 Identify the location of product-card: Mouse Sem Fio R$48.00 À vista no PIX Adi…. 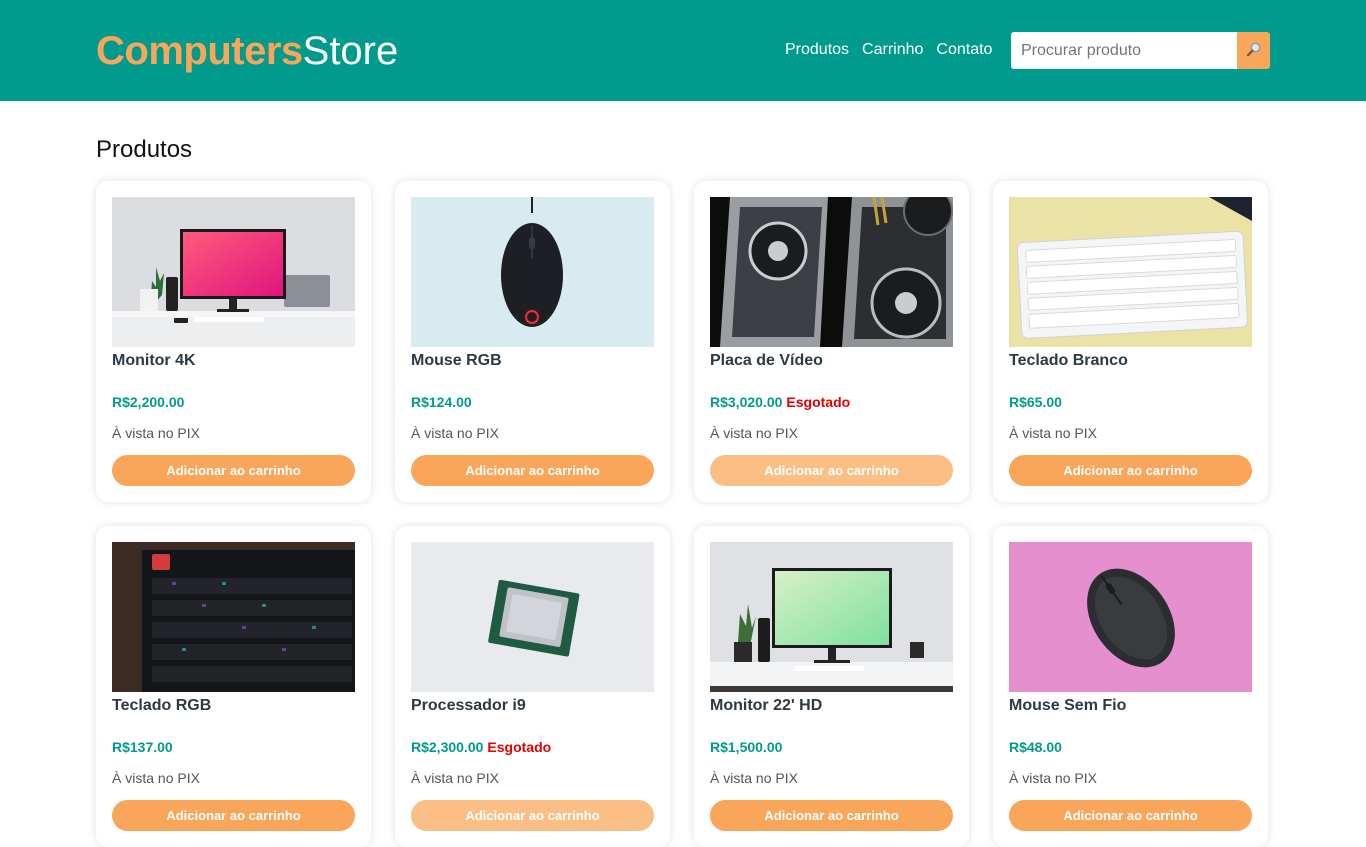
(1130, 686).